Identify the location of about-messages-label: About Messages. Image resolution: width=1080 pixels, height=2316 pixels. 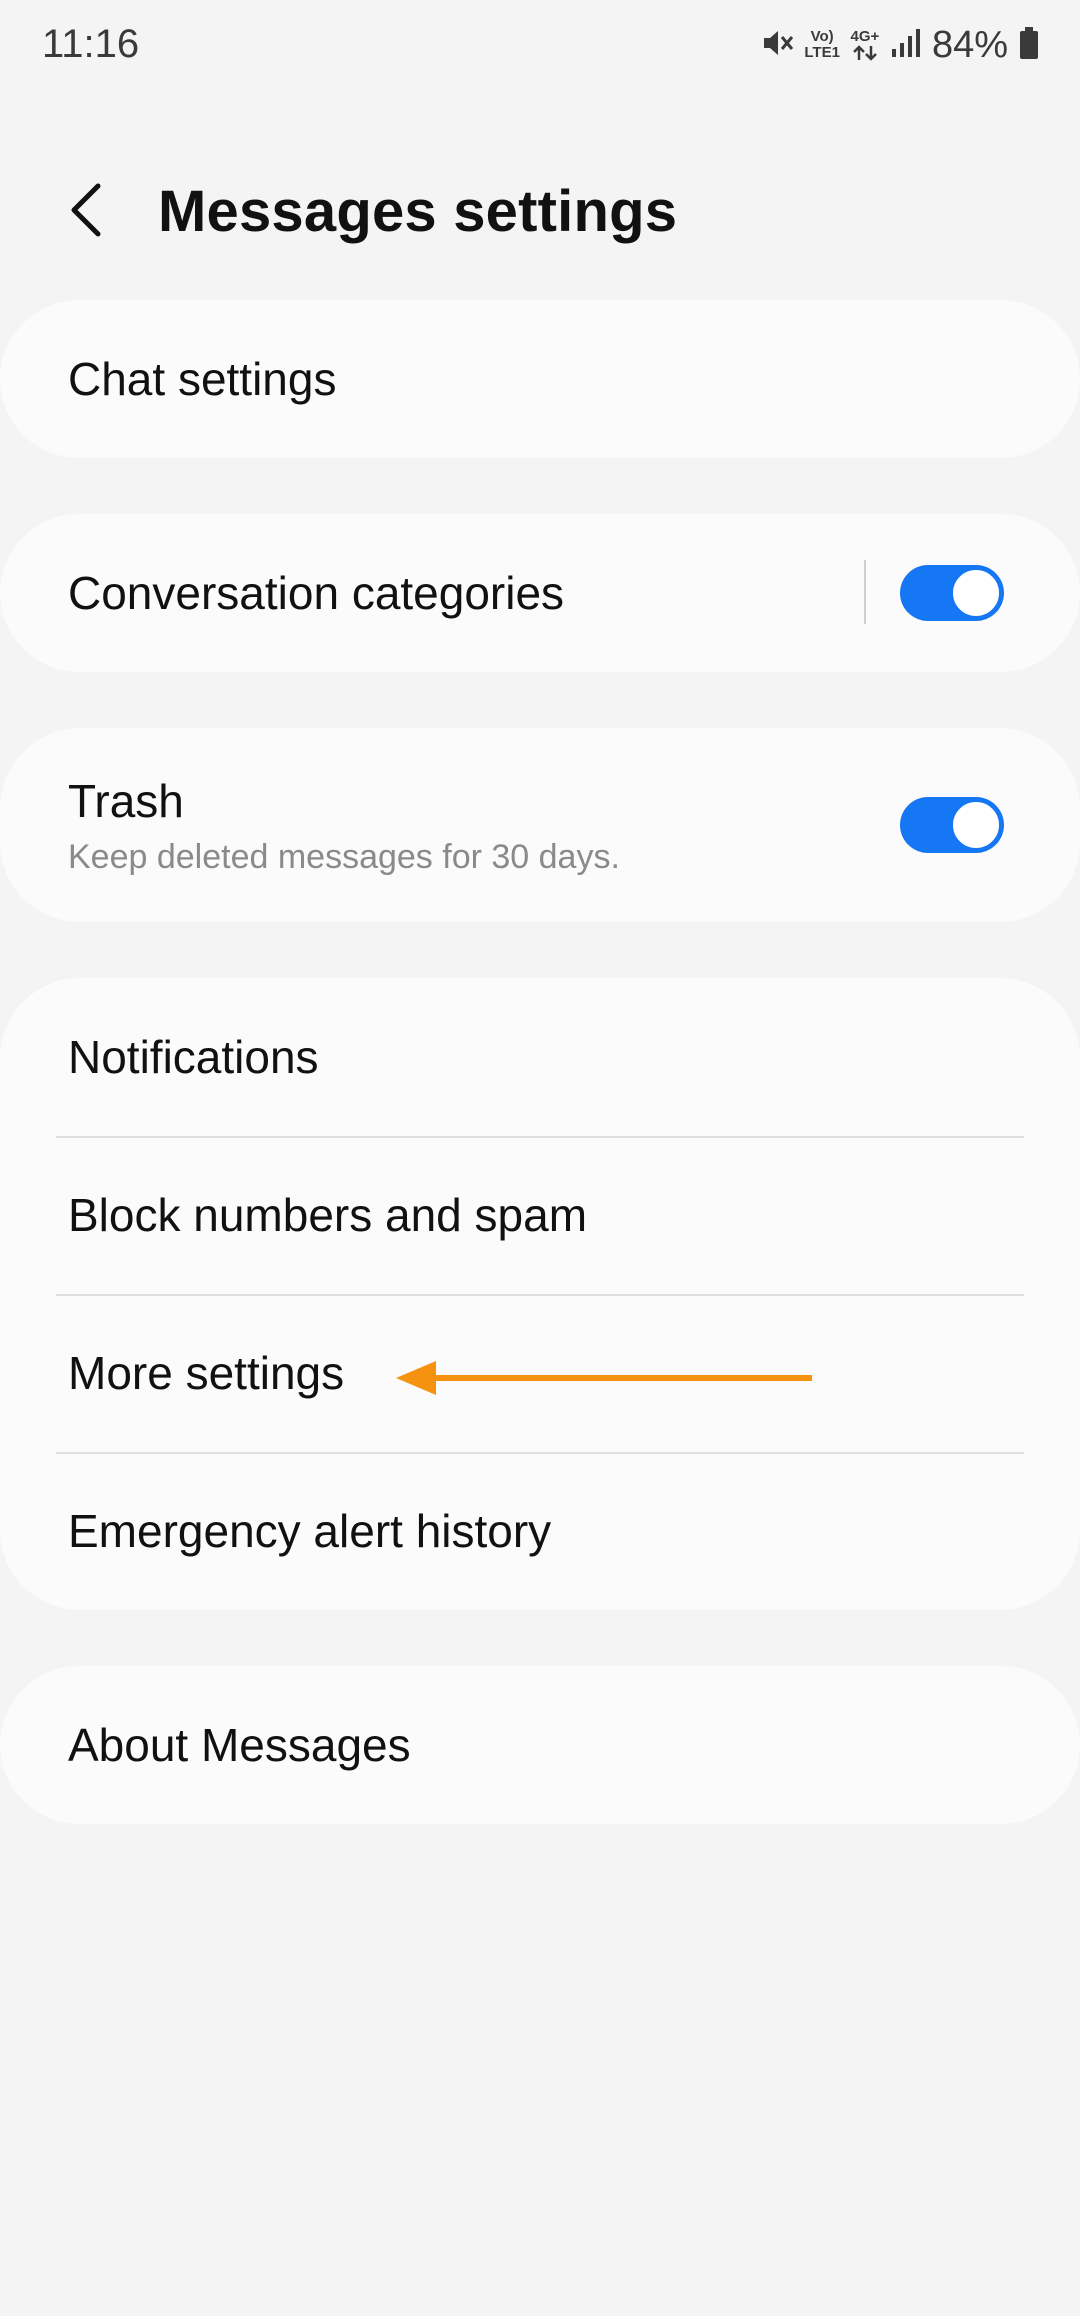
(239, 1745).